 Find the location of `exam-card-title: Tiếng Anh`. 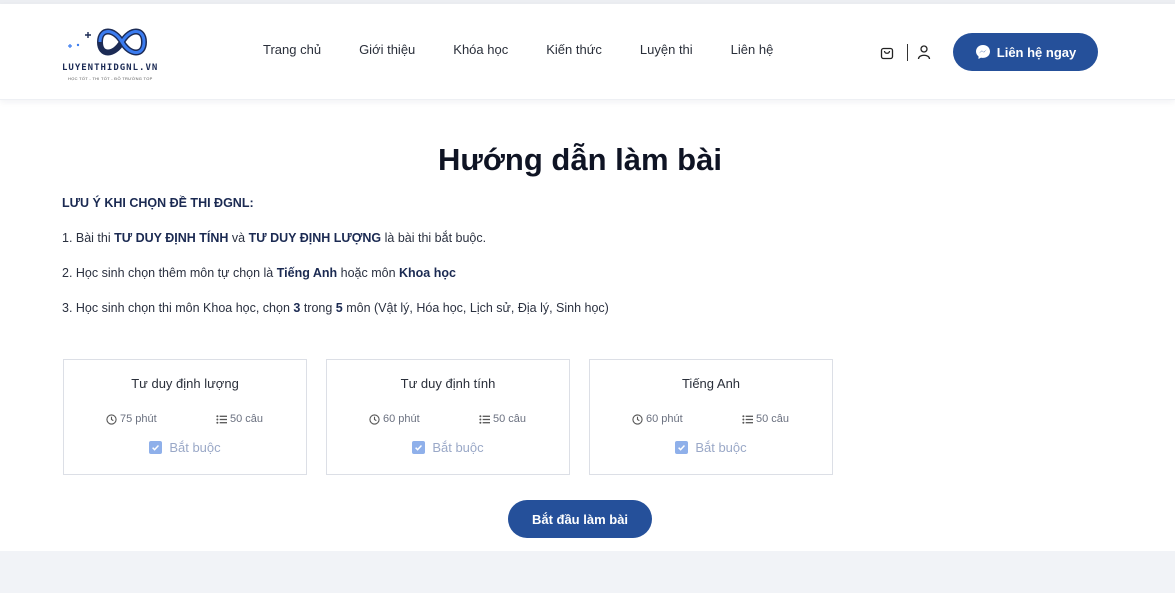

exam-card-title: Tiếng Anh is located at coordinates (711, 383).